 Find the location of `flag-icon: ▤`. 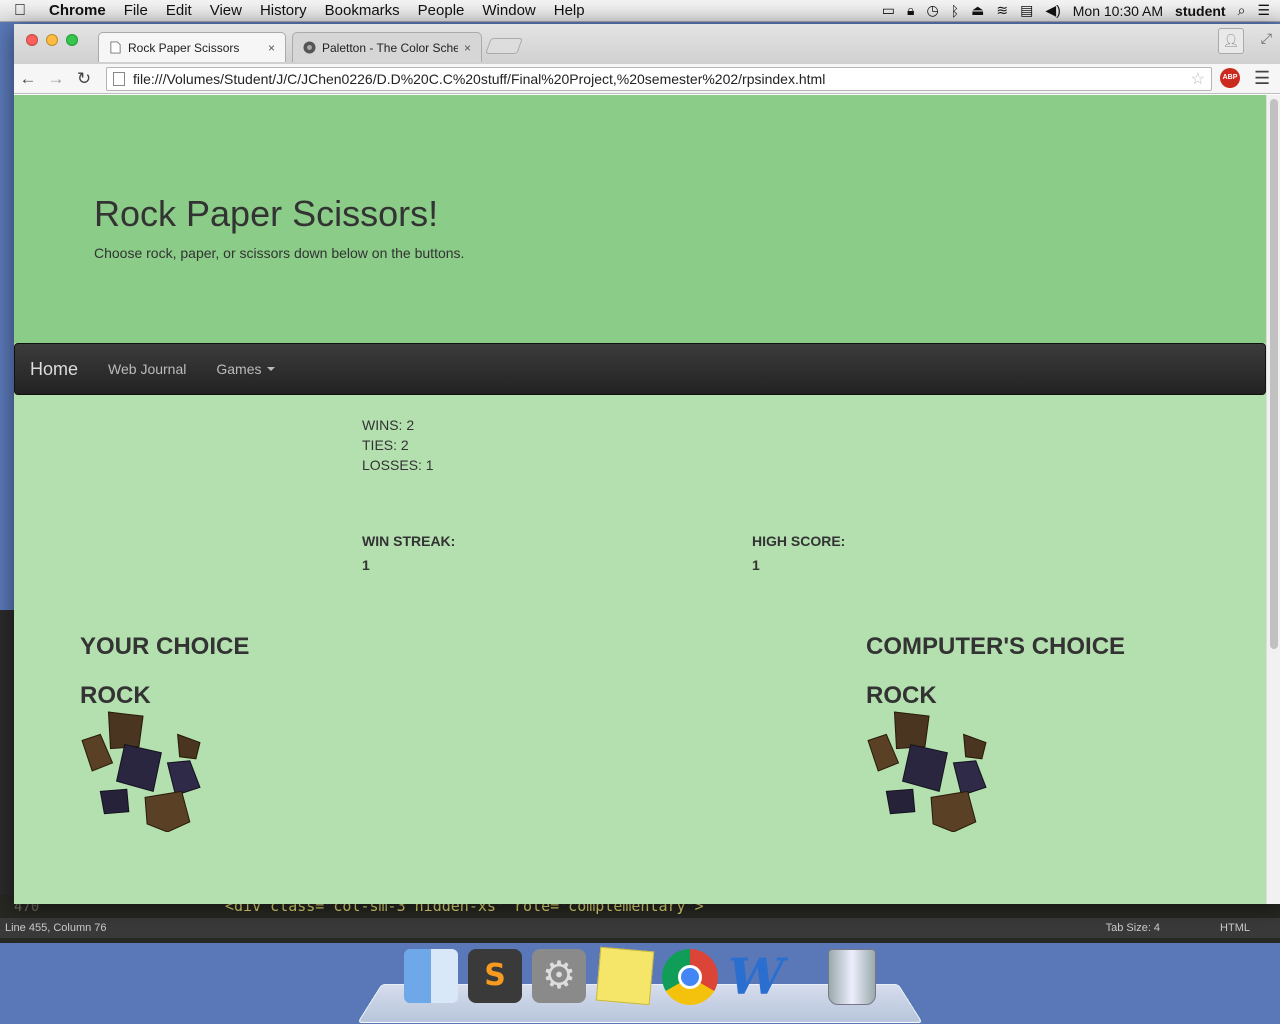

flag-icon: ▤ is located at coordinates (1026, 10).